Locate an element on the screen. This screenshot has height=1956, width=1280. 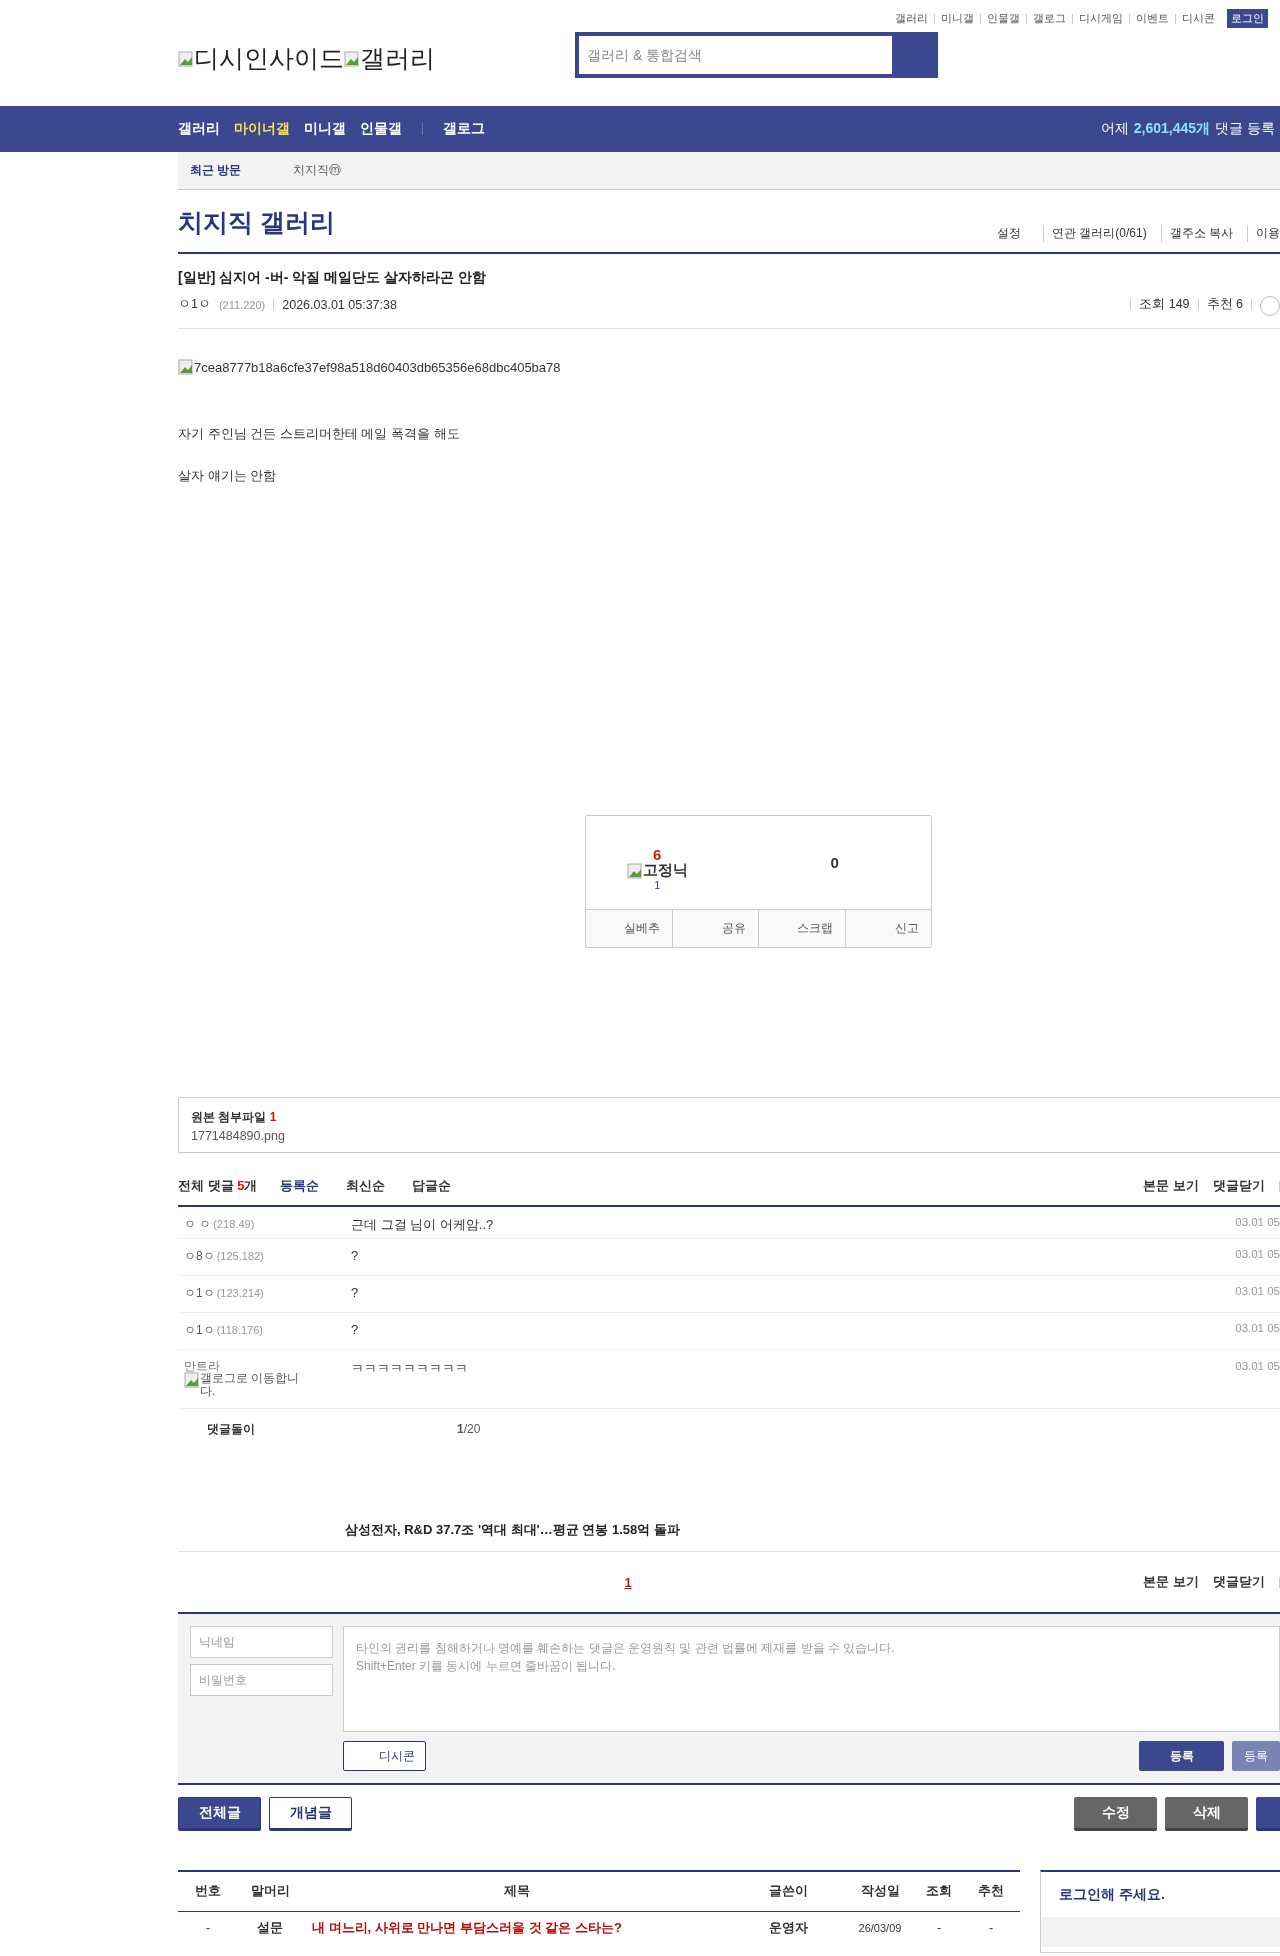
sort-tab: 답글순 is located at coordinates (432, 1186).